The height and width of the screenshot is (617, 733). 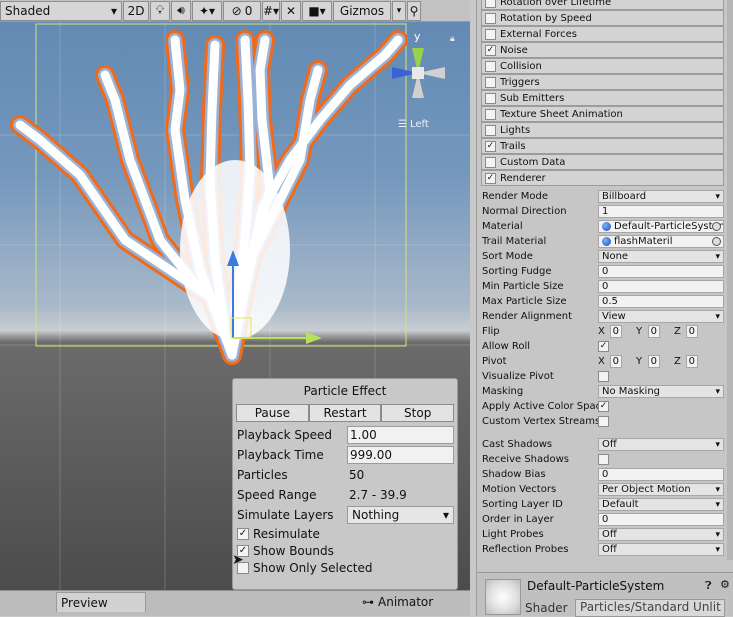 I want to click on material-field: Default-ParticleSystem, so click(x=661, y=226).